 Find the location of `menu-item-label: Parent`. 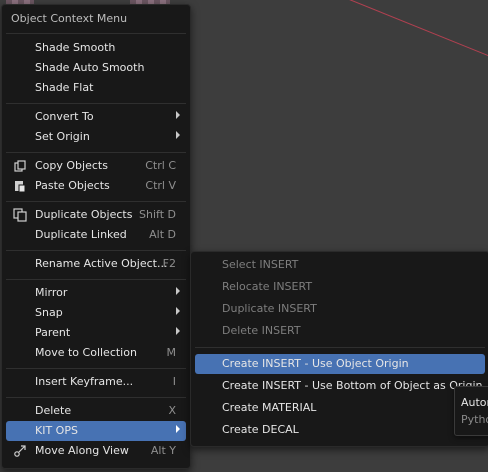

menu-item-label: Parent is located at coordinates (53, 332).